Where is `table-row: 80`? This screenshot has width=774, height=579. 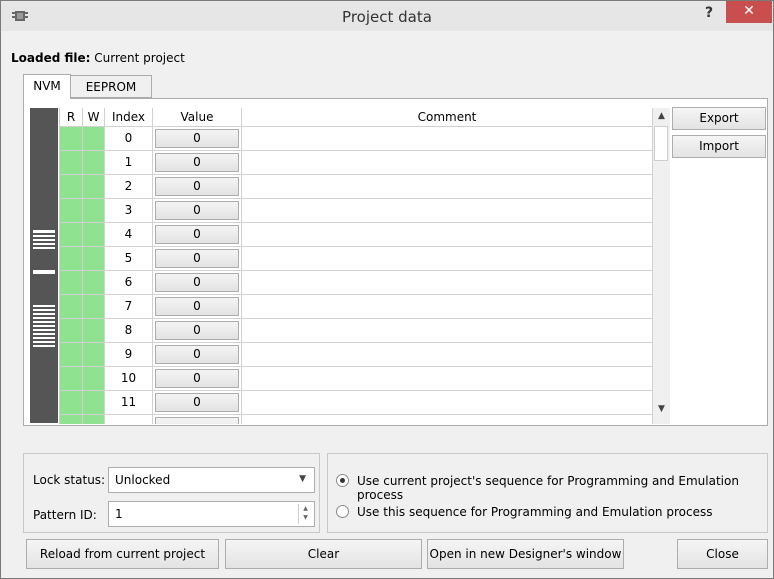
table-row: 80 is located at coordinates (356, 331).